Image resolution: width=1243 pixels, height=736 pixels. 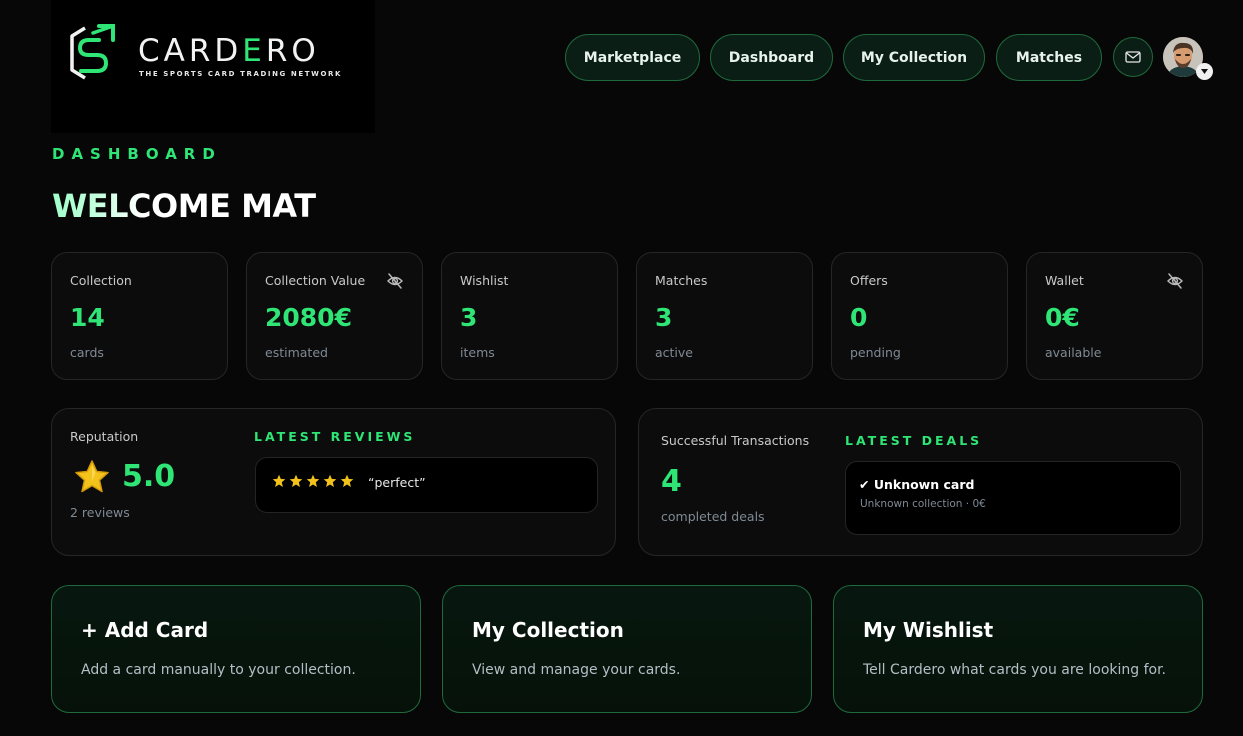 What do you see at coordinates (771, 57) in the screenshot?
I see `nav-dashboard: Dashboard` at bounding box center [771, 57].